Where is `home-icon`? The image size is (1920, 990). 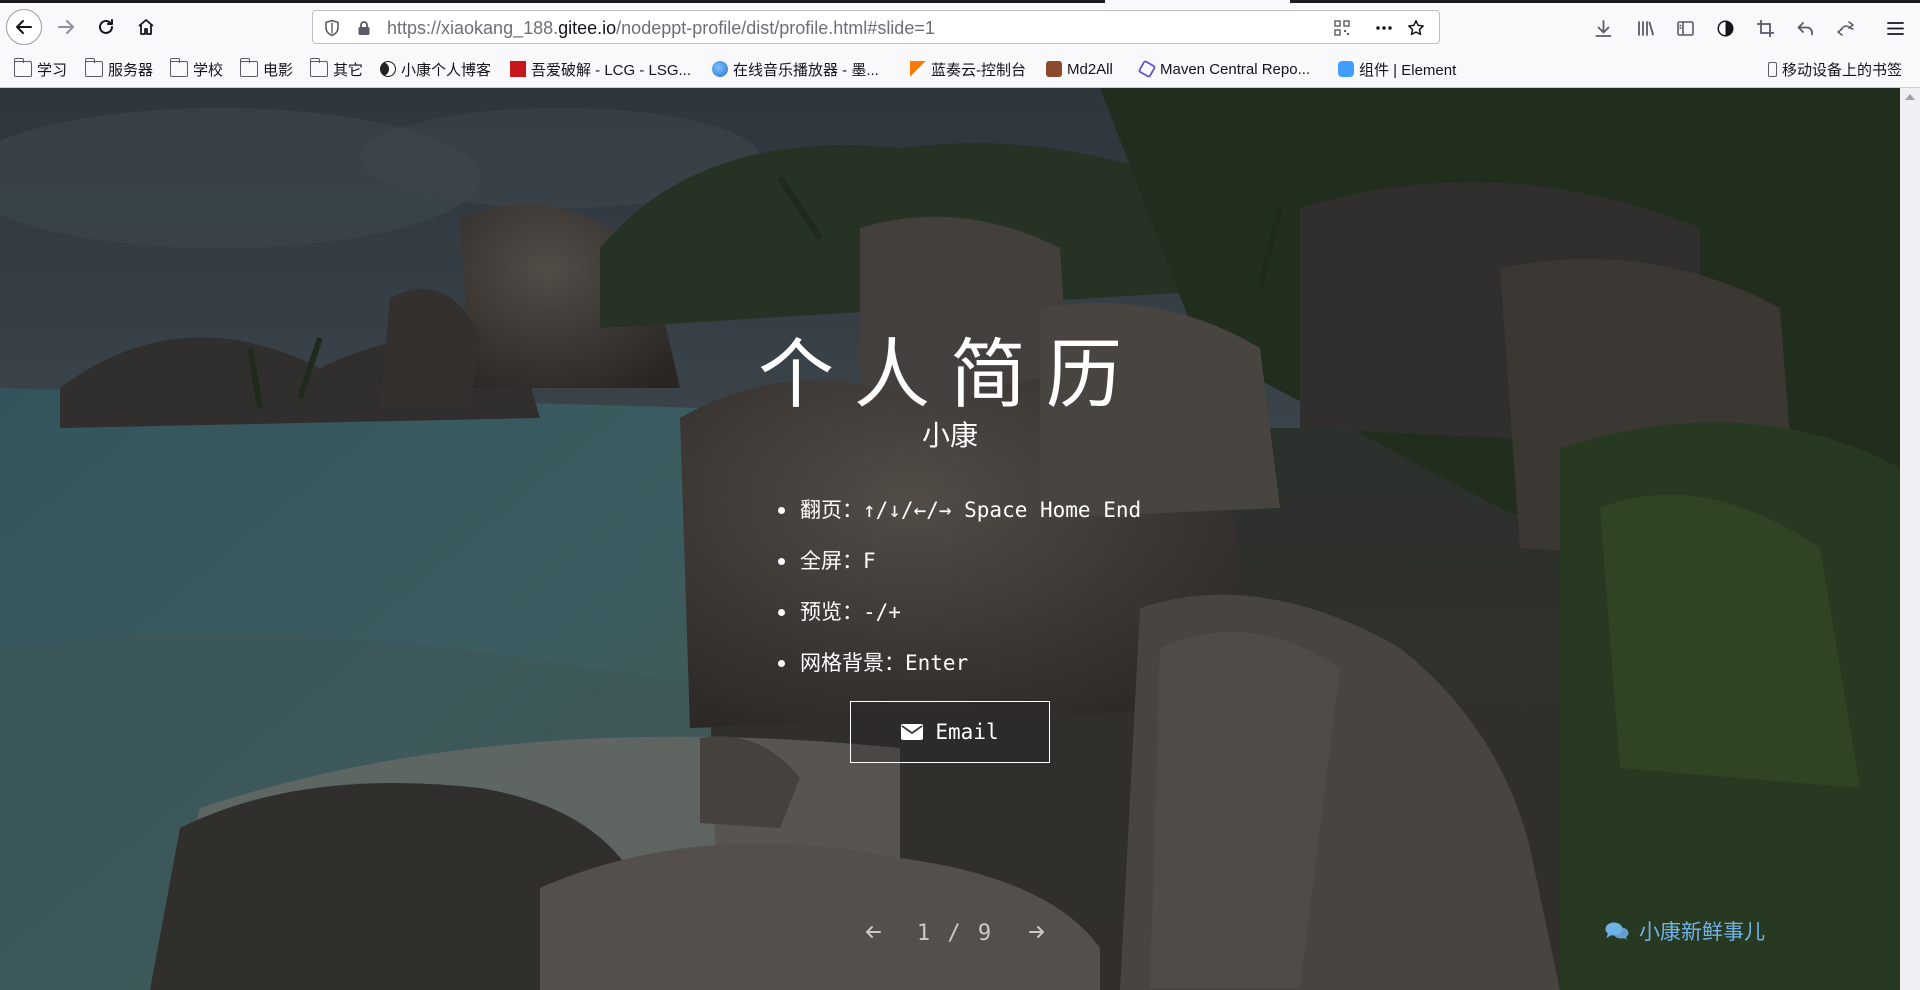 home-icon is located at coordinates (146, 27).